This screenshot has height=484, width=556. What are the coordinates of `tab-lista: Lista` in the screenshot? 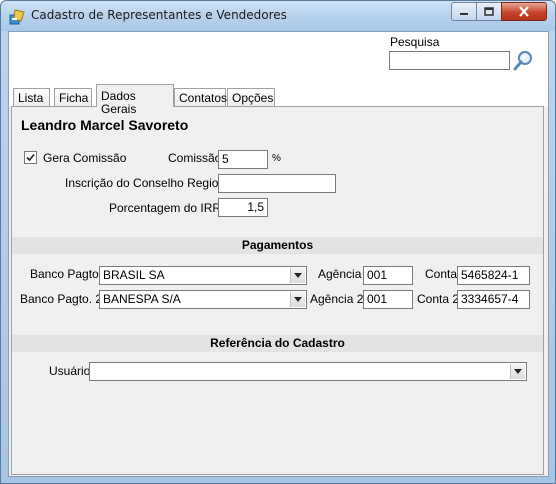 It's located at (31, 97).